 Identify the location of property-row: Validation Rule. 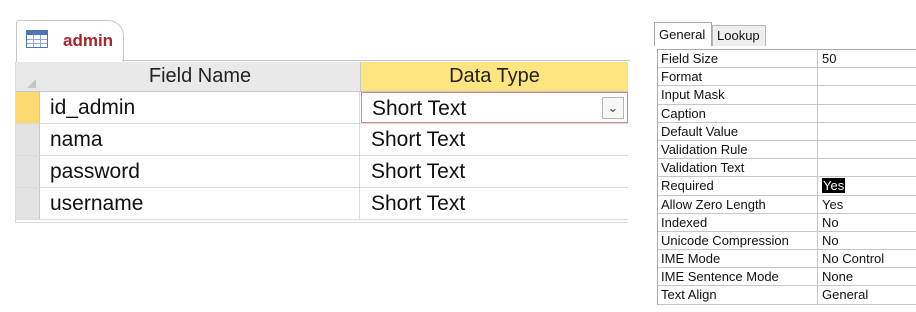
(787, 150).